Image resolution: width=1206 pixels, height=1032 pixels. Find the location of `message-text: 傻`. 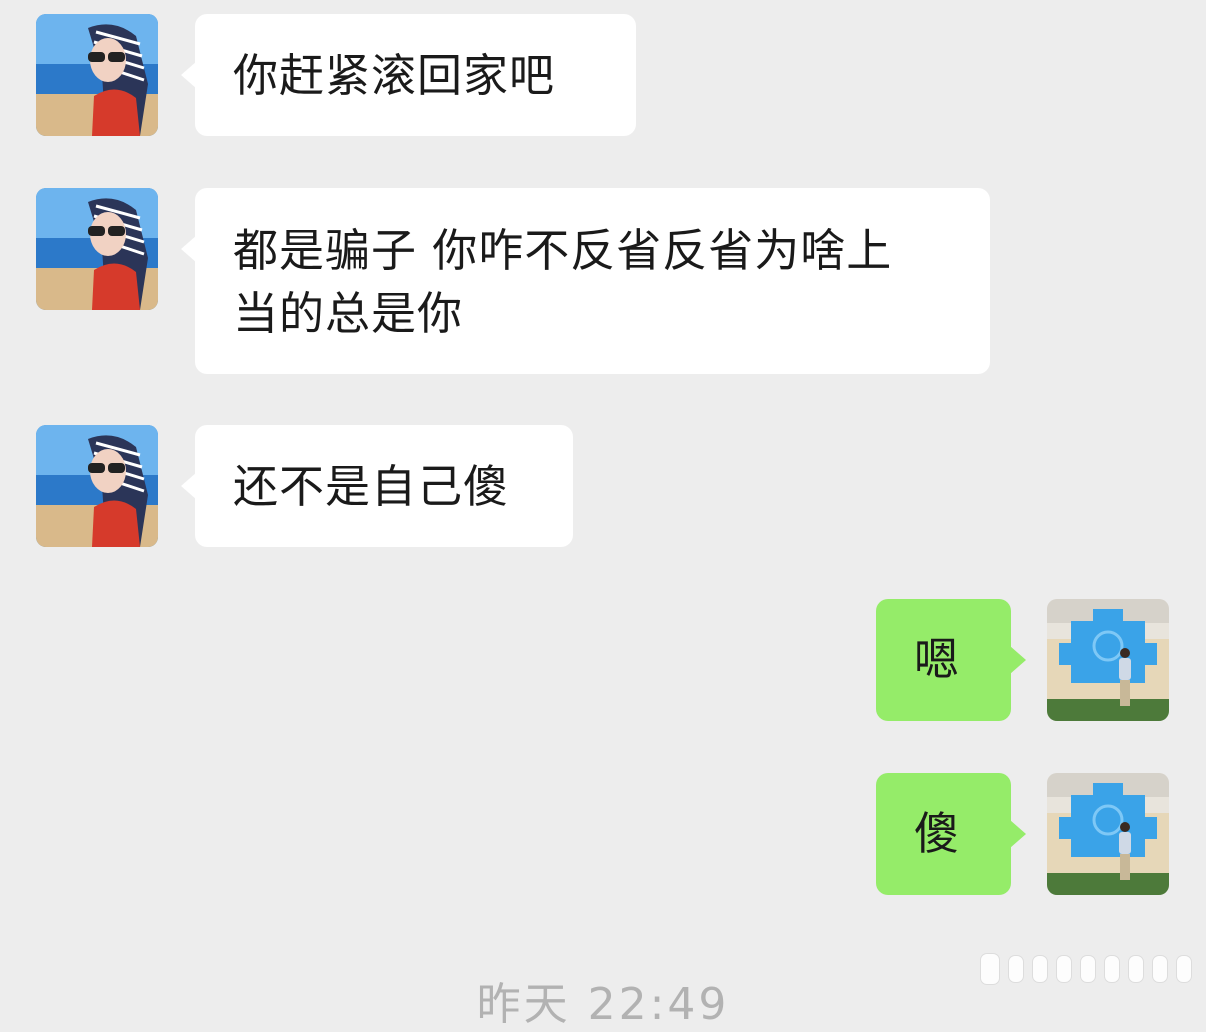

message-text: 傻 is located at coordinates (937, 833).